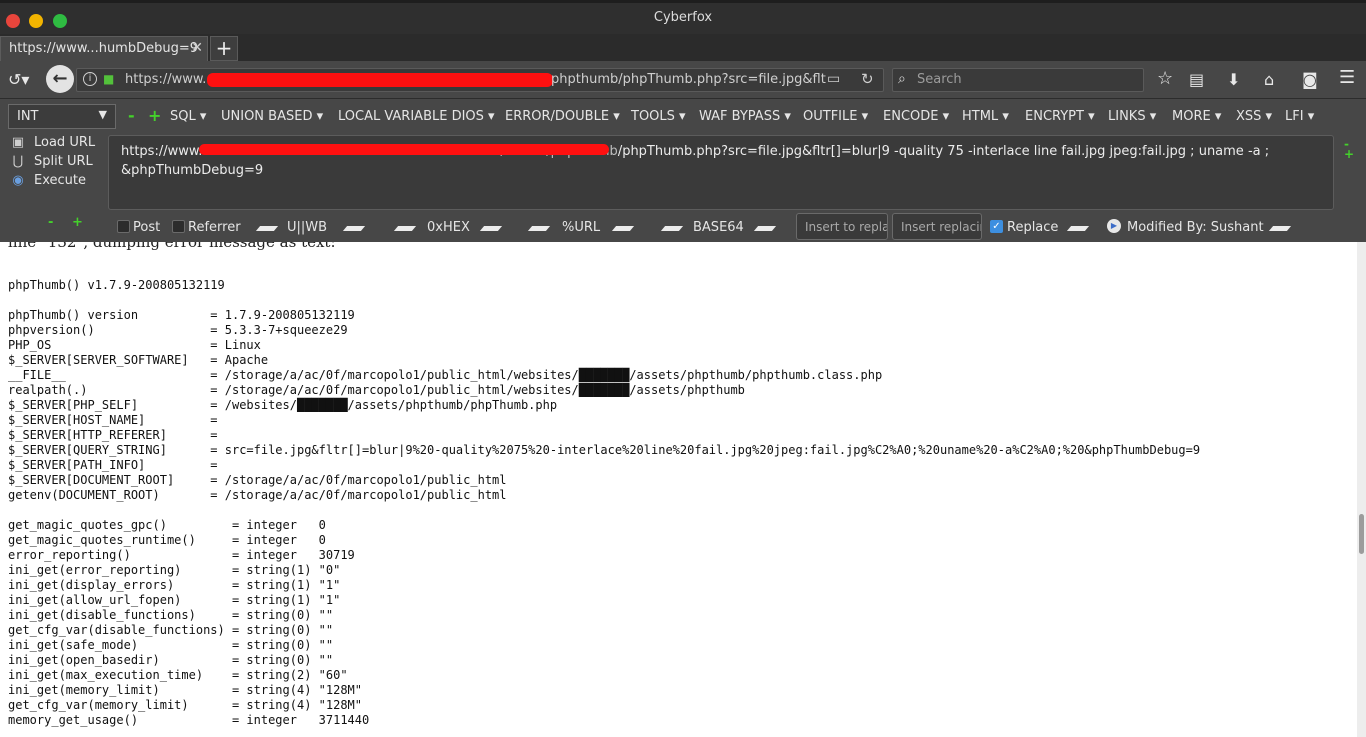 This screenshot has height=737, width=1366. I want to click on menu-tools: TOOLS ▾, so click(658, 116).